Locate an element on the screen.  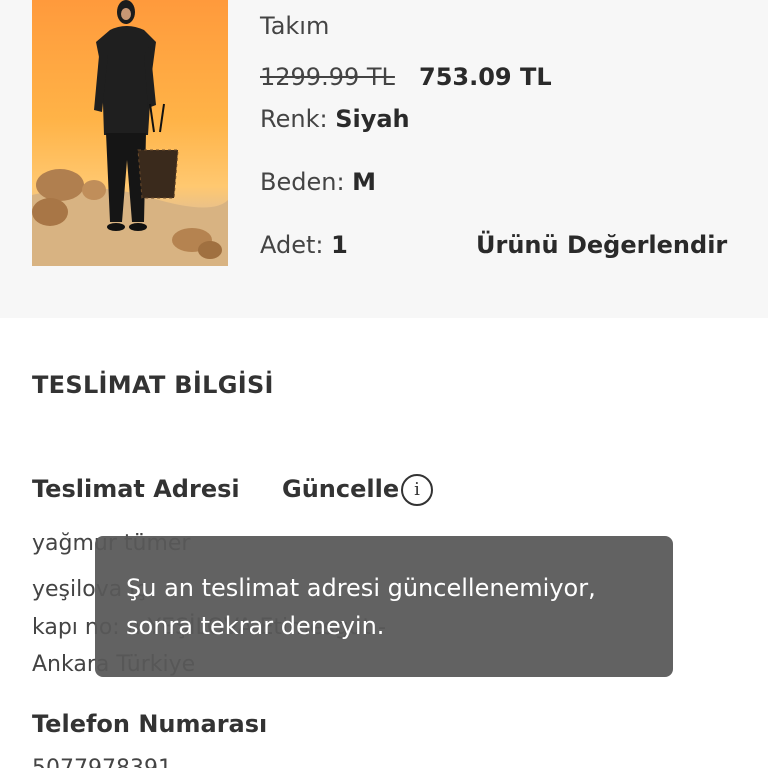
product-image is located at coordinates (130, 133).